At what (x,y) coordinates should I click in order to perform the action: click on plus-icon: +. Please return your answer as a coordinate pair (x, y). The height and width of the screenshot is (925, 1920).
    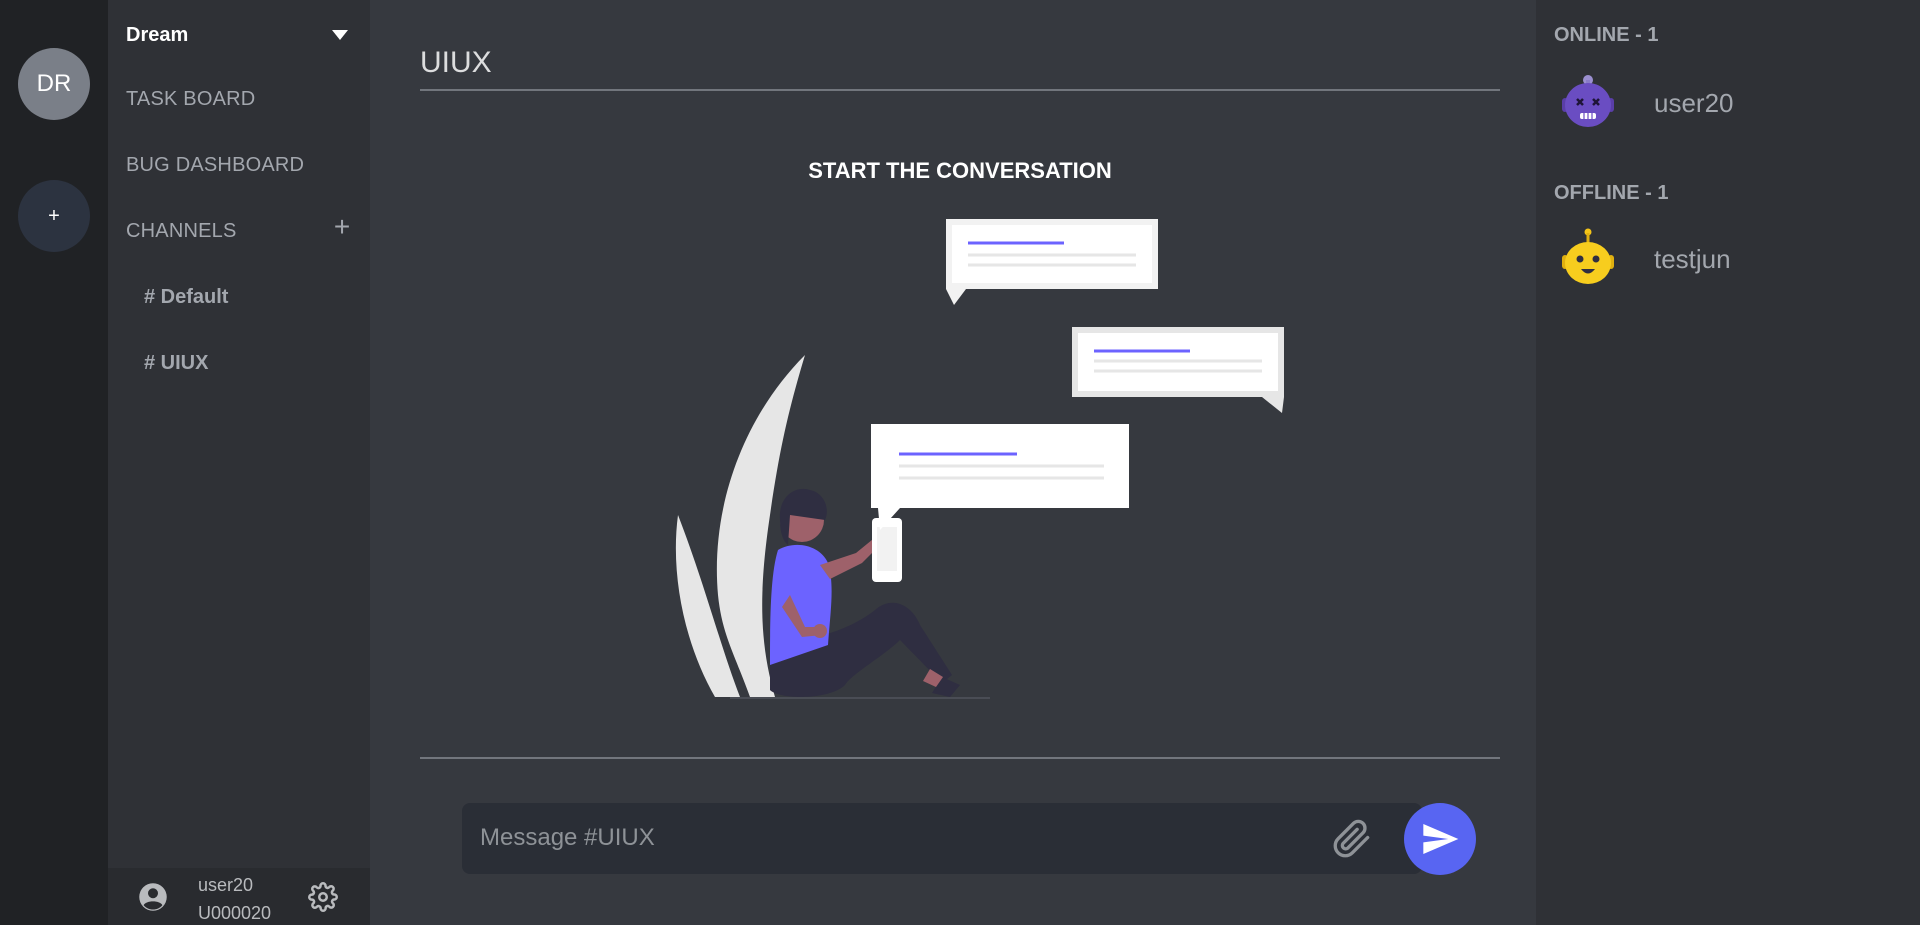
    Looking at the image, I should click on (54, 215).